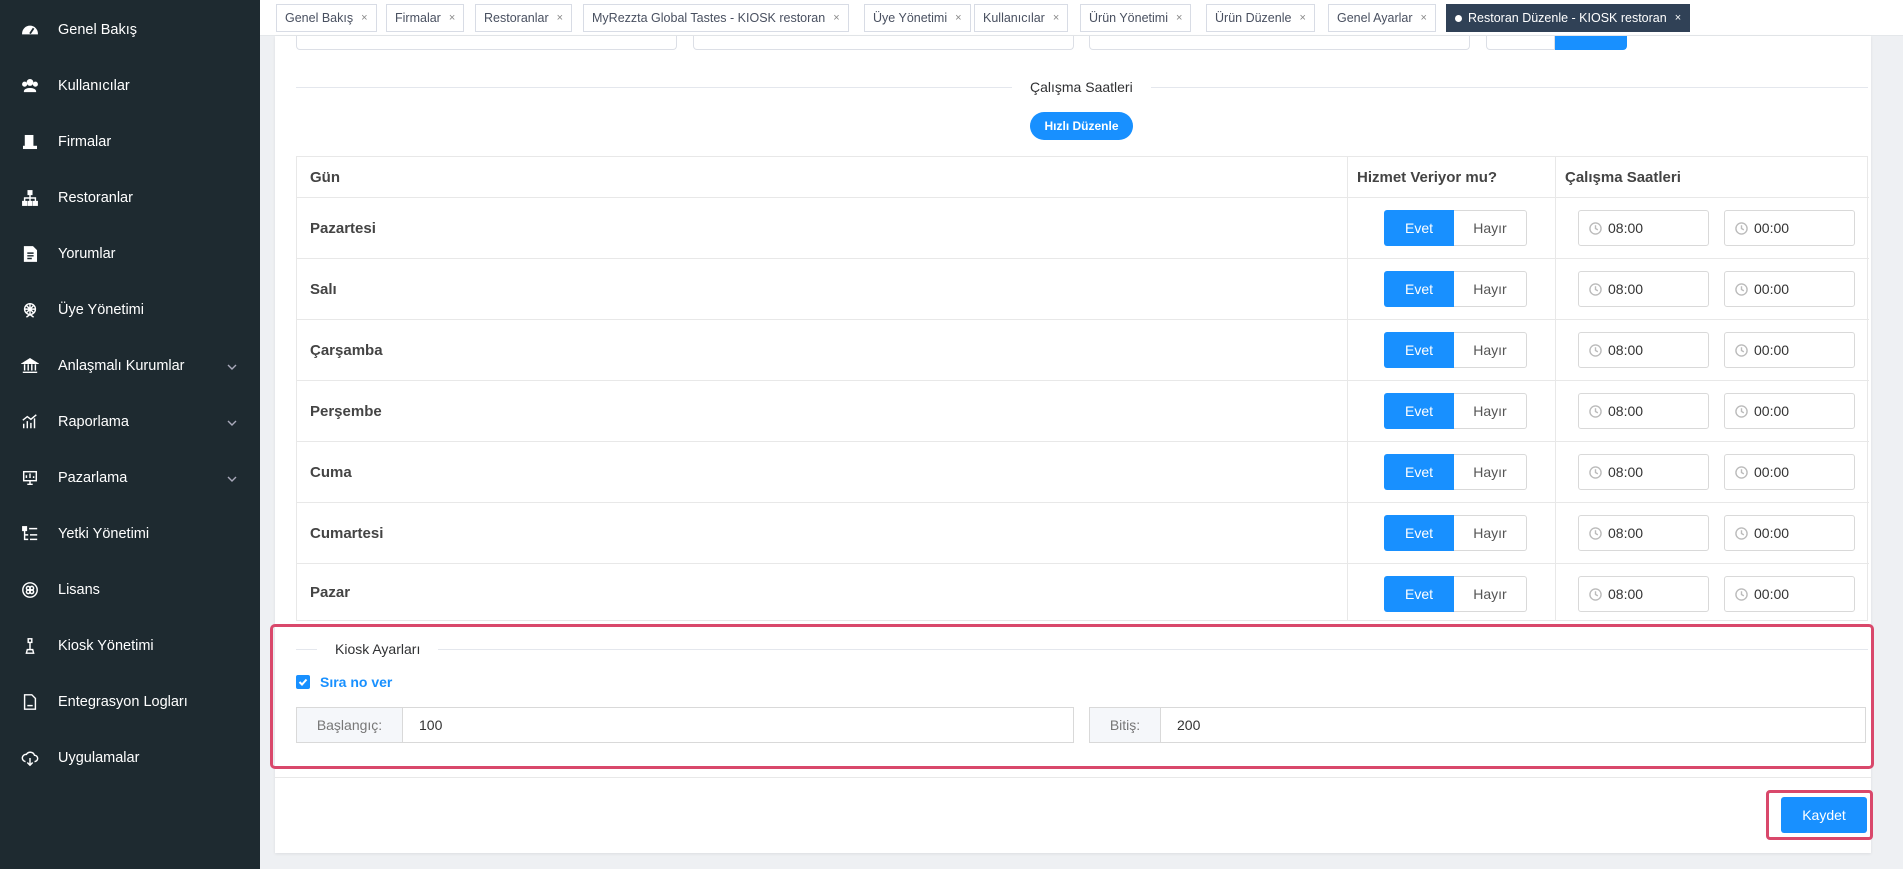  Describe the element at coordinates (30, 142) in the screenshot. I see `building-icon` at that location.